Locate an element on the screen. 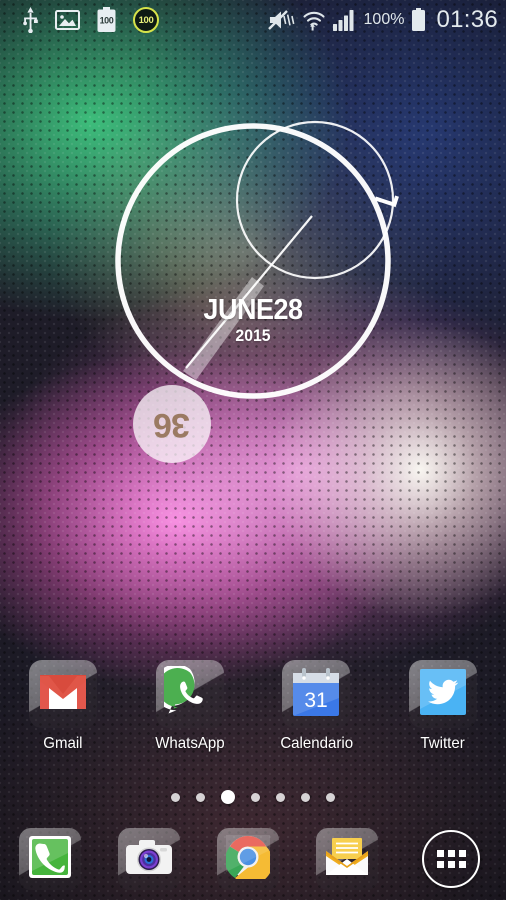 This screenshot has width=506, height=900. widget-year: 2015 is located at coordinates (253, 335).